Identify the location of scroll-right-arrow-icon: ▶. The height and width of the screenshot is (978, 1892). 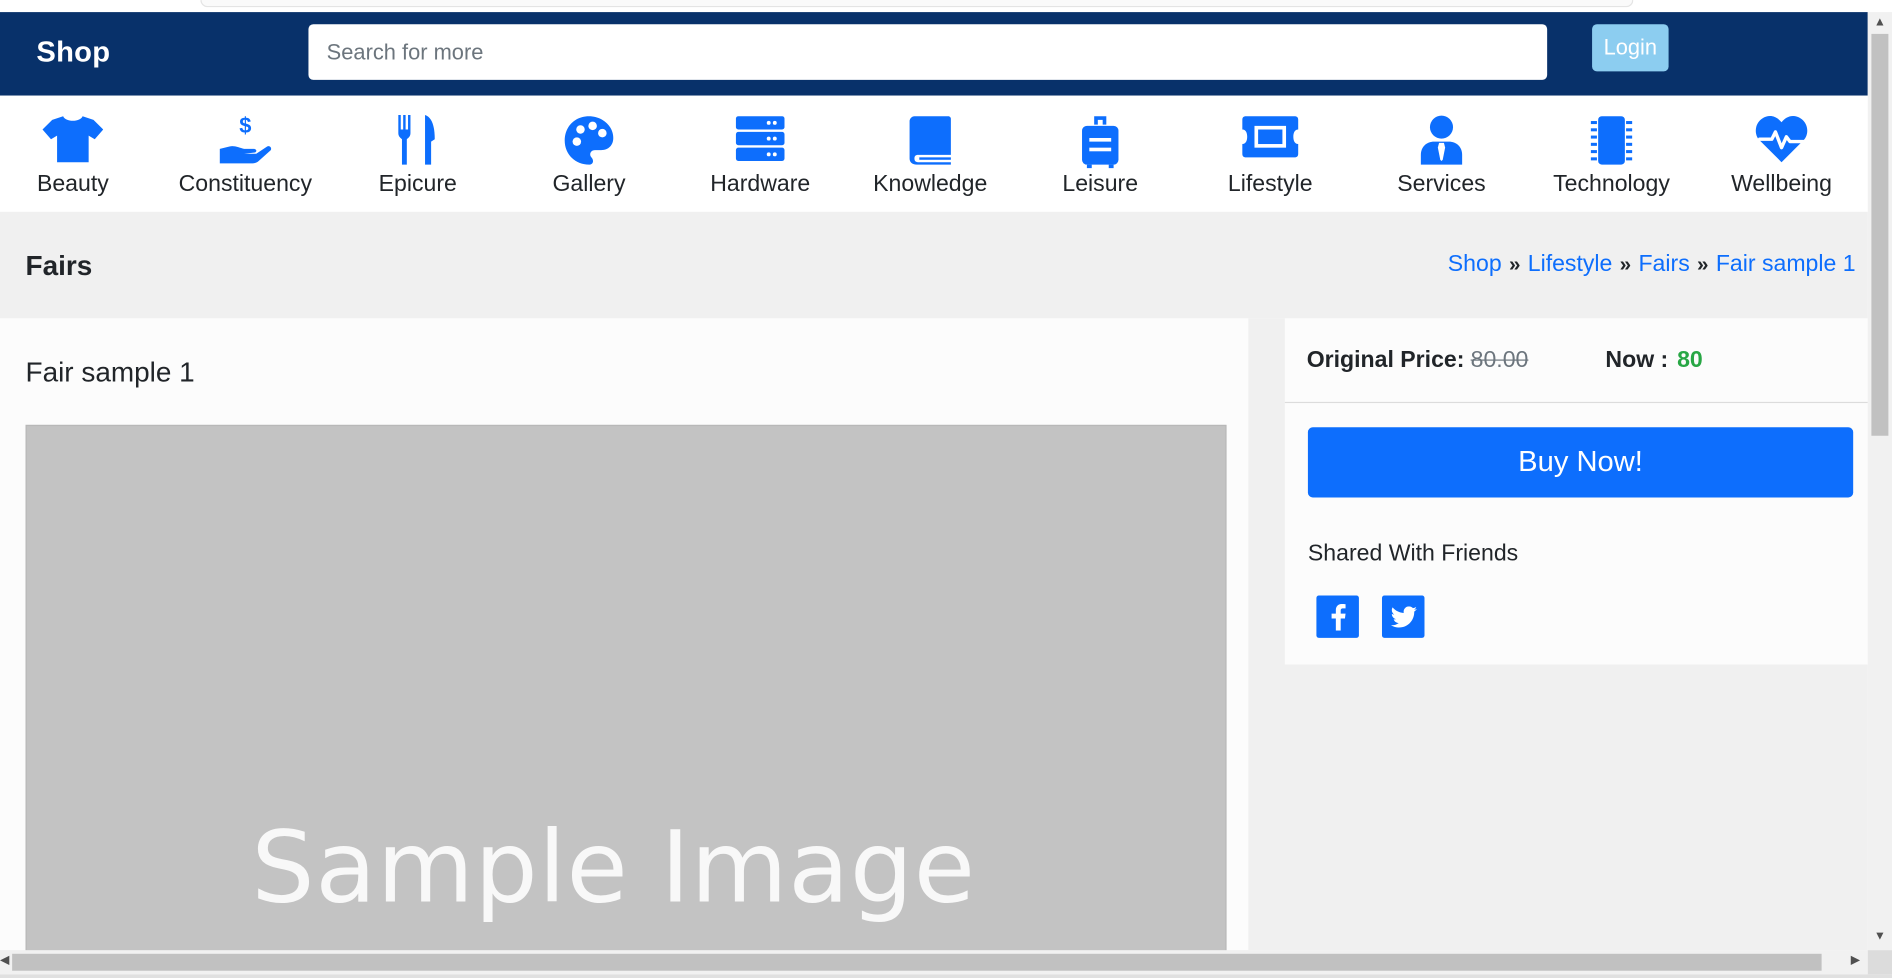
(1855, 960).